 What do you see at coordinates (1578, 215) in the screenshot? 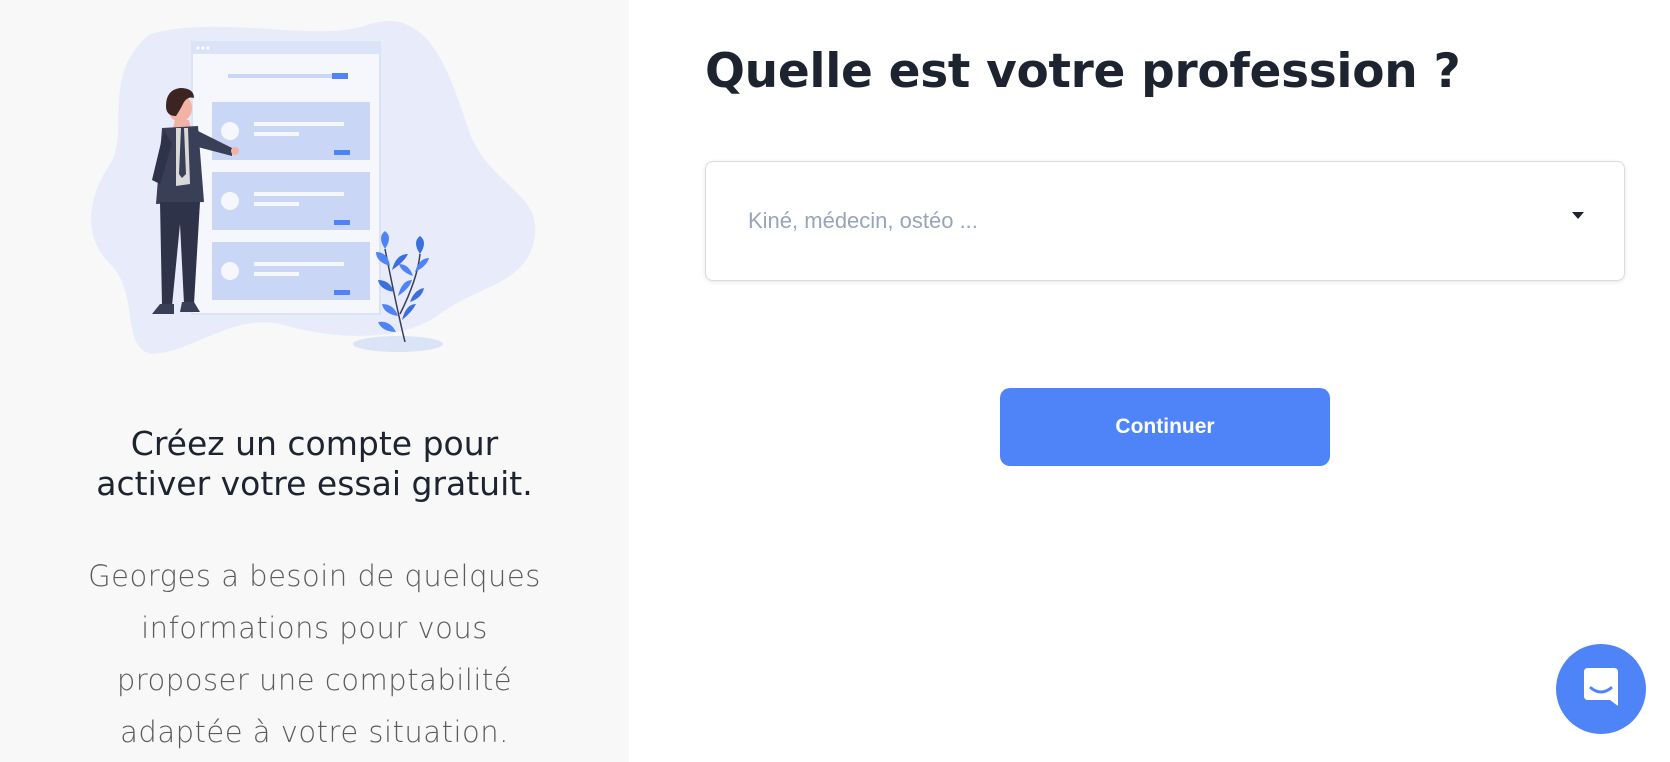
I see `caret-down-icon` at bounding box center [1578, 215].